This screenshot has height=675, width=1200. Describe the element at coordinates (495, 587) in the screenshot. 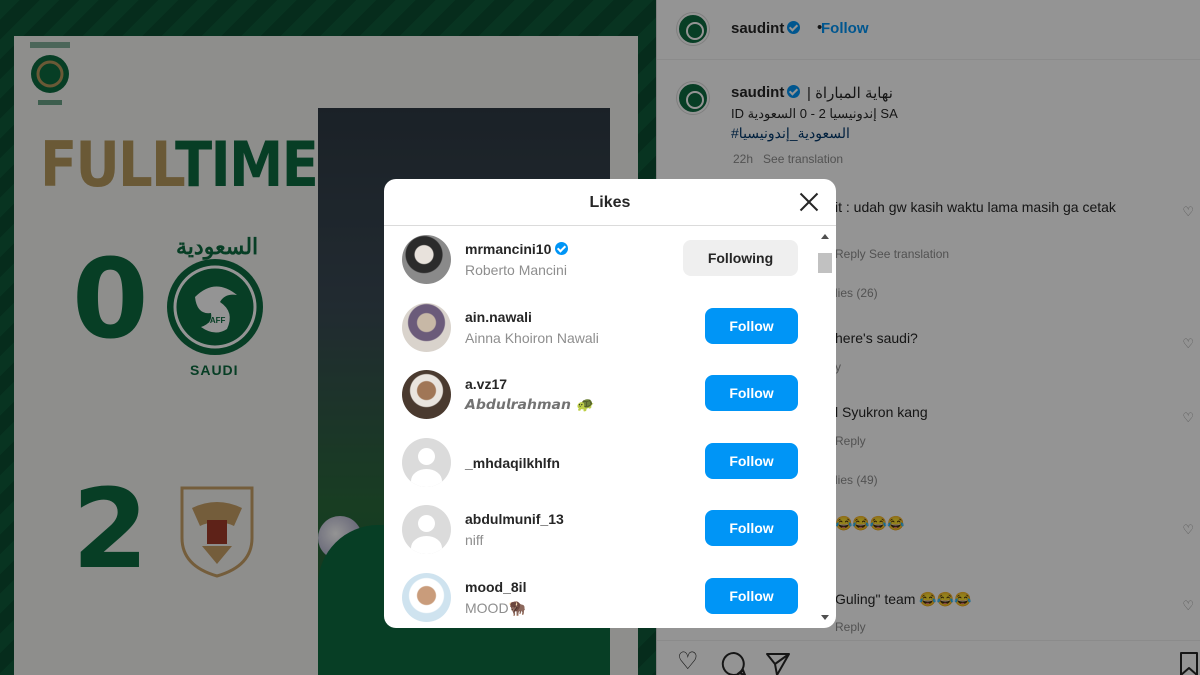

I see `like-username: mood_8il` at that location.